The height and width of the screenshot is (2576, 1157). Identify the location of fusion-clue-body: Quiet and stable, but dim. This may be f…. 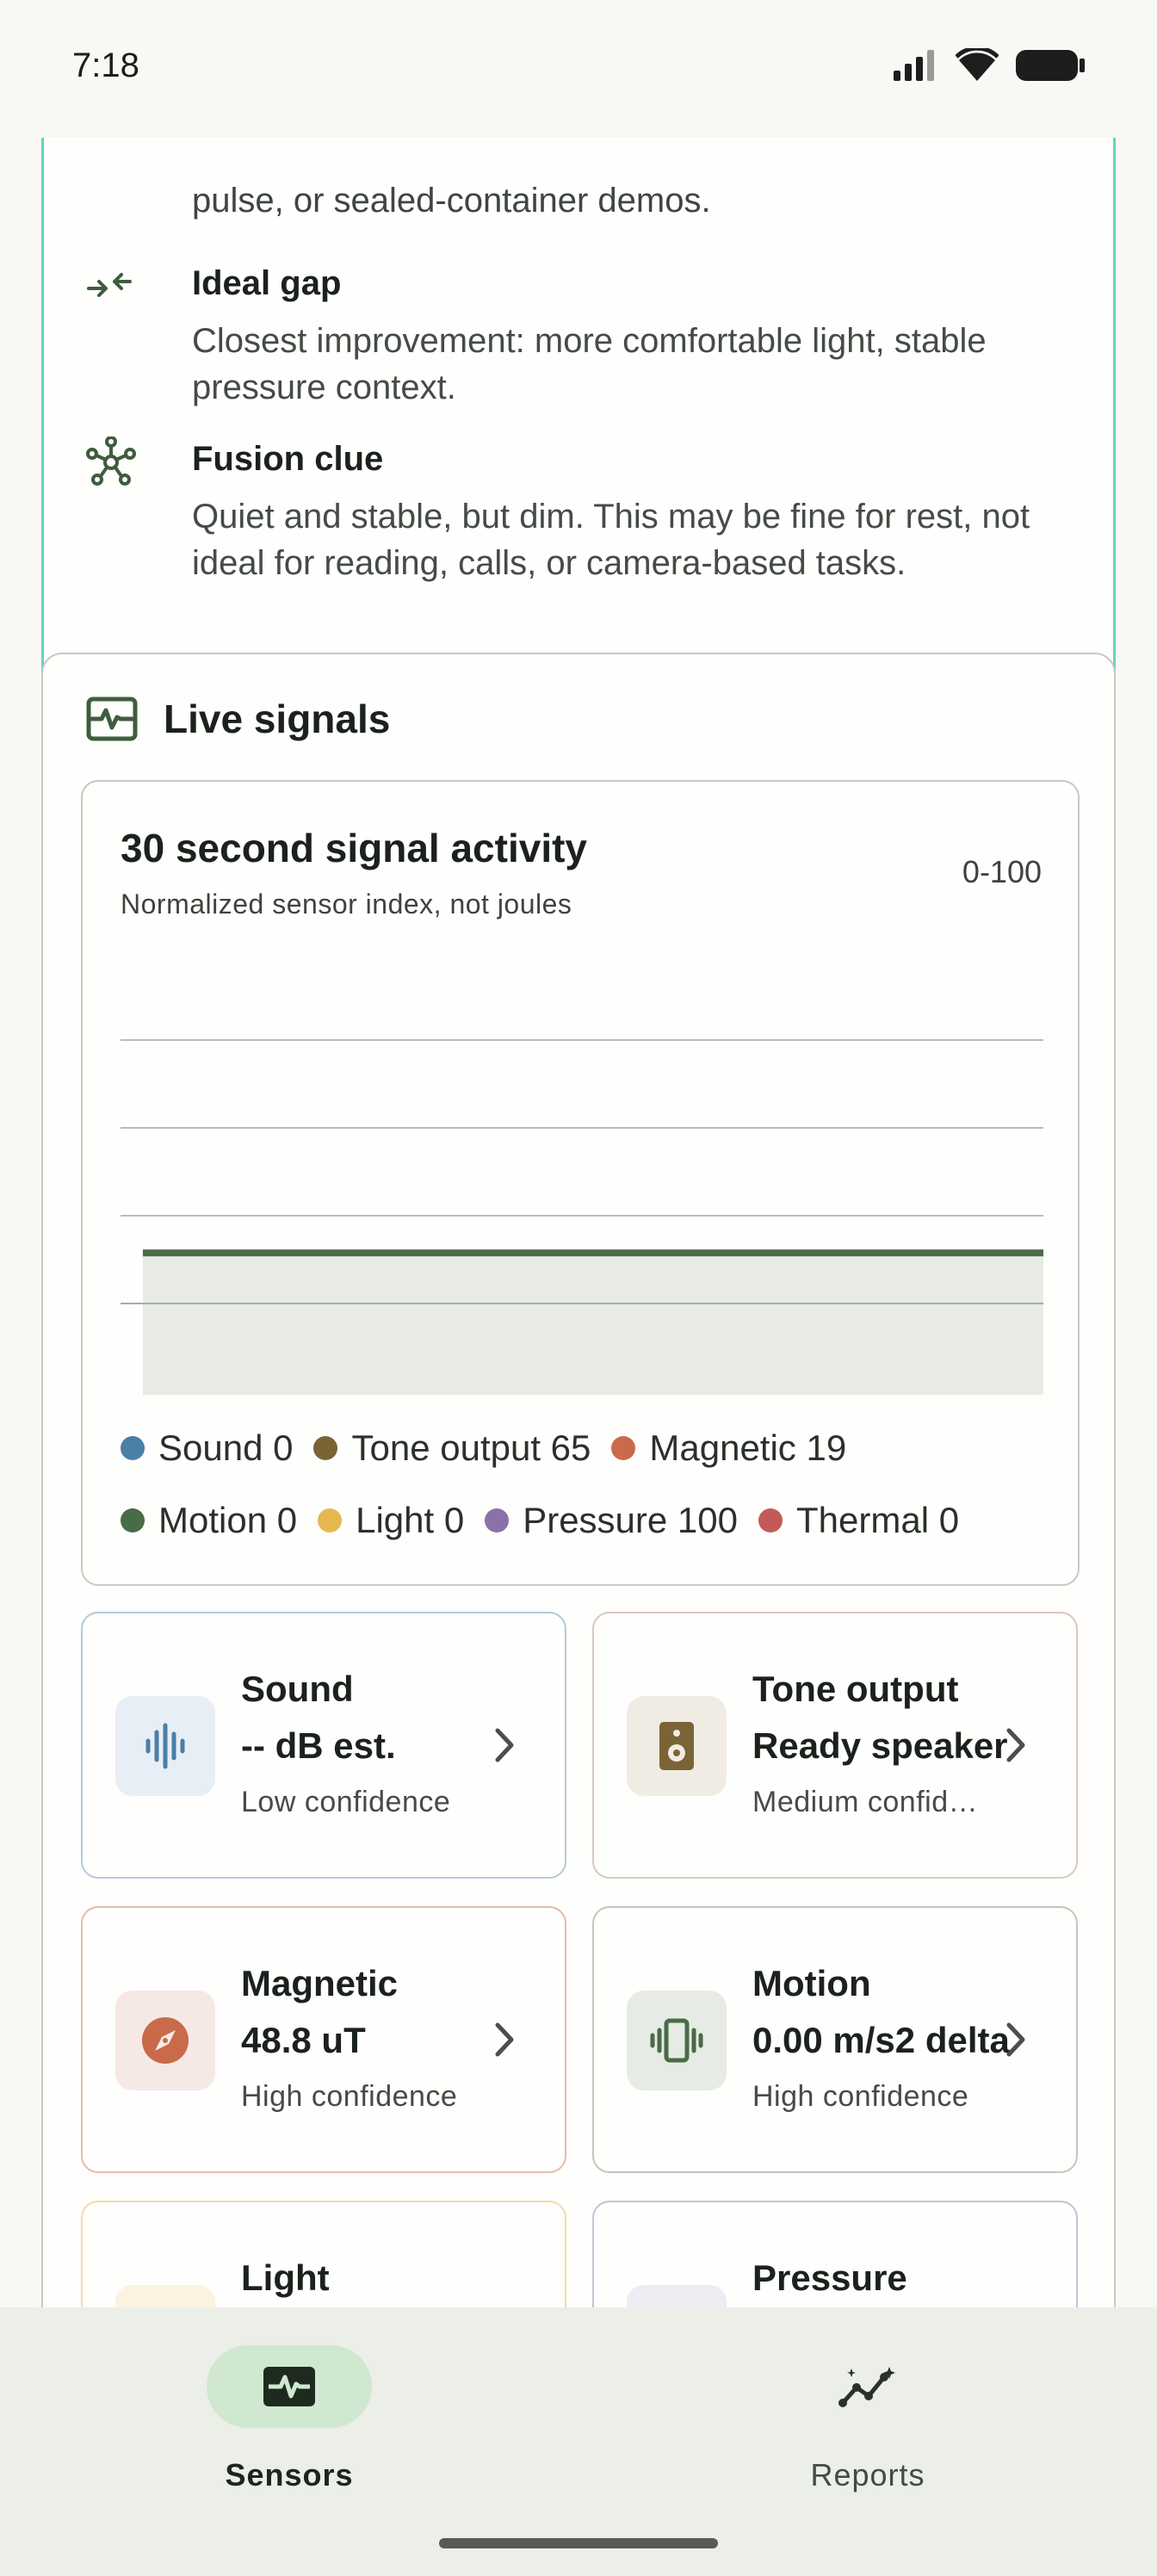
(611, 540).